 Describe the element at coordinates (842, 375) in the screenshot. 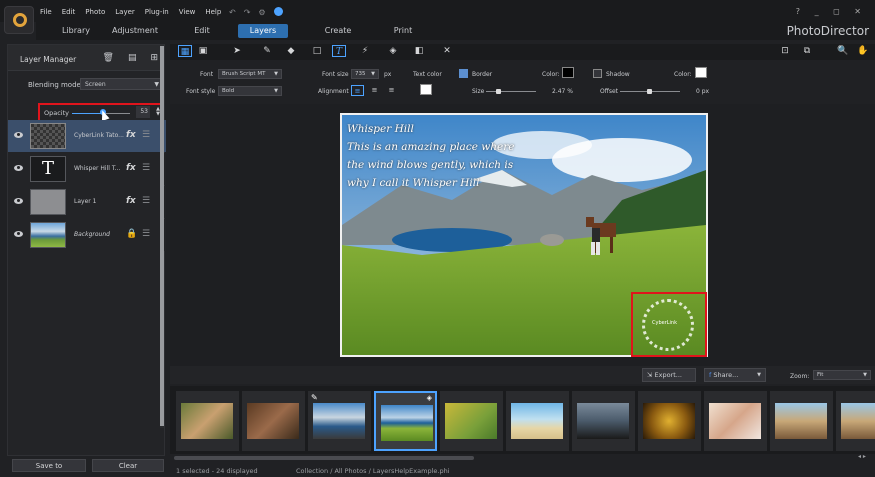

I see `zoom-select: Fit ▼` at that location.